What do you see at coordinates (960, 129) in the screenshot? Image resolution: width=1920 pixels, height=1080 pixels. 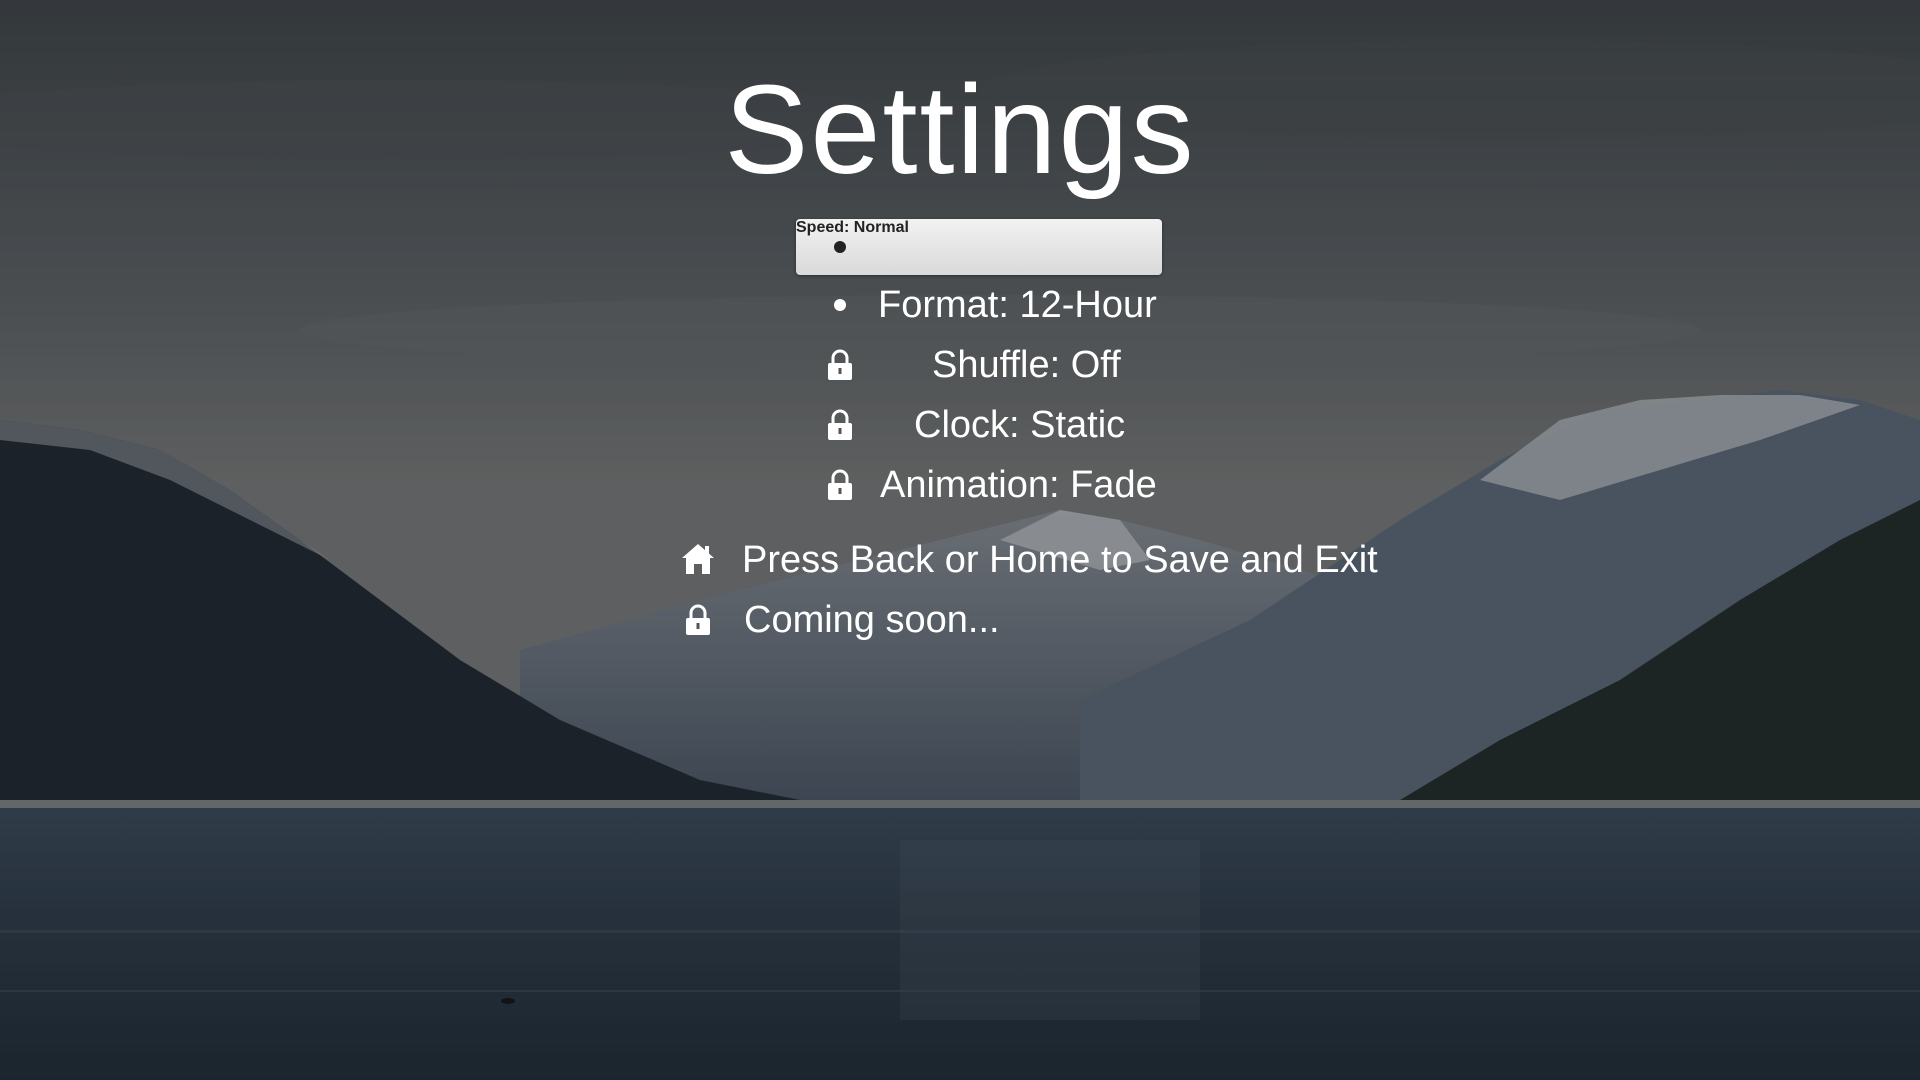 I see `page-title: Settings` at bounding box center [960, 129].